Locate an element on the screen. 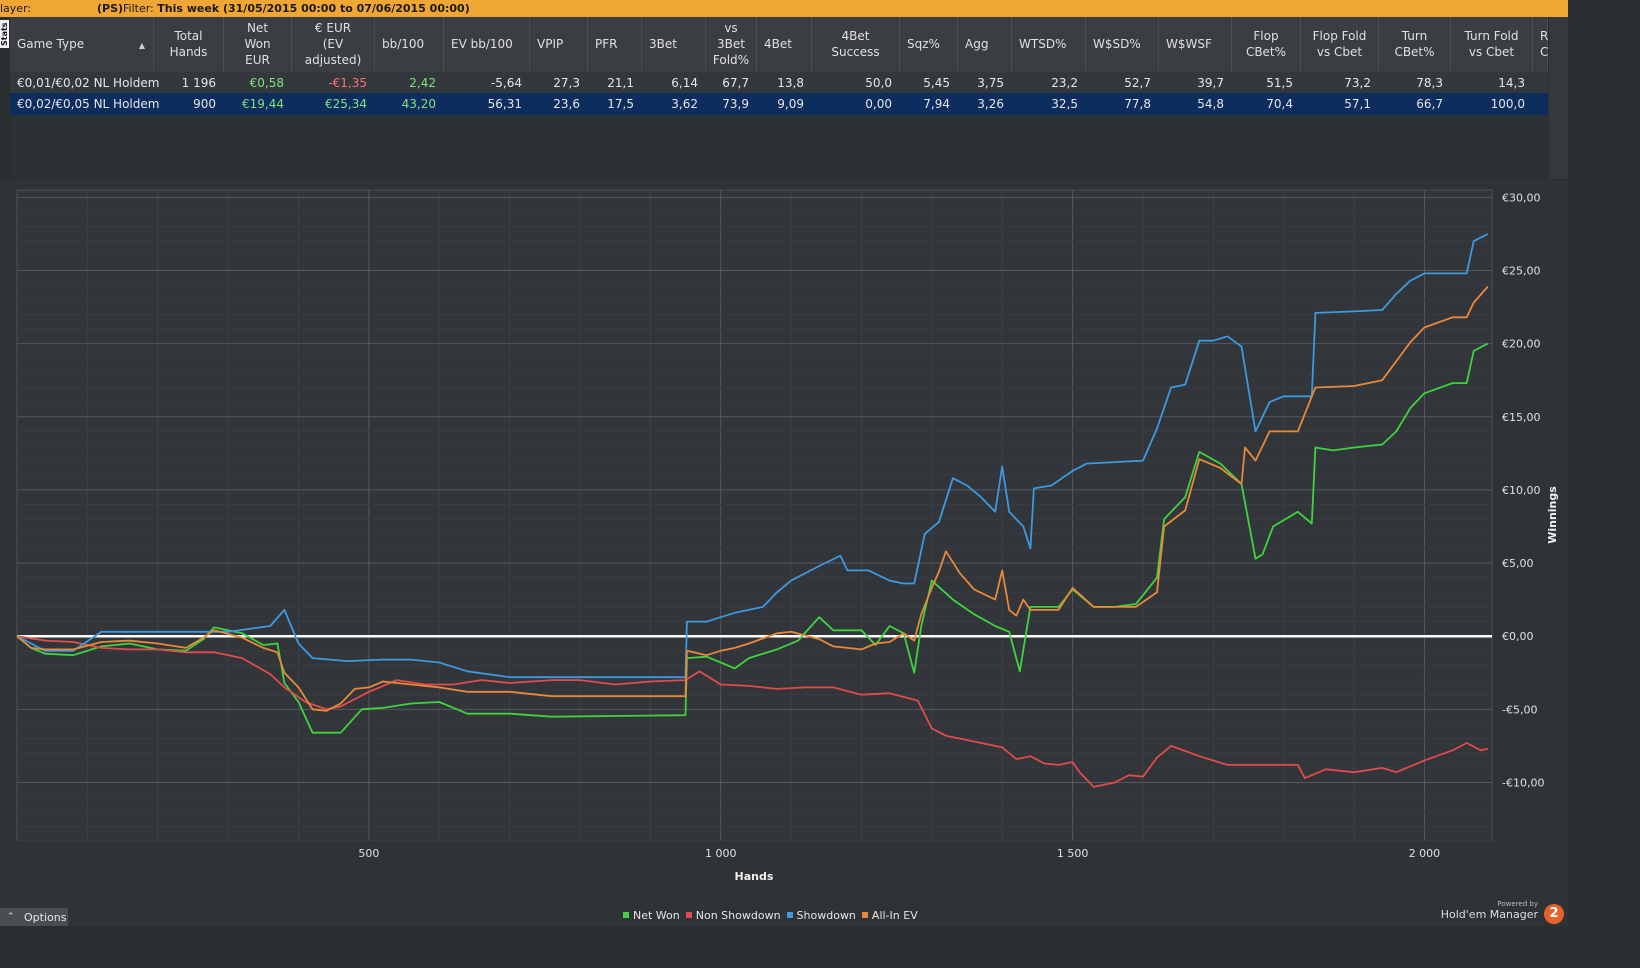  y-tick-label: €30,00 is located at coordinates (1521, 197).